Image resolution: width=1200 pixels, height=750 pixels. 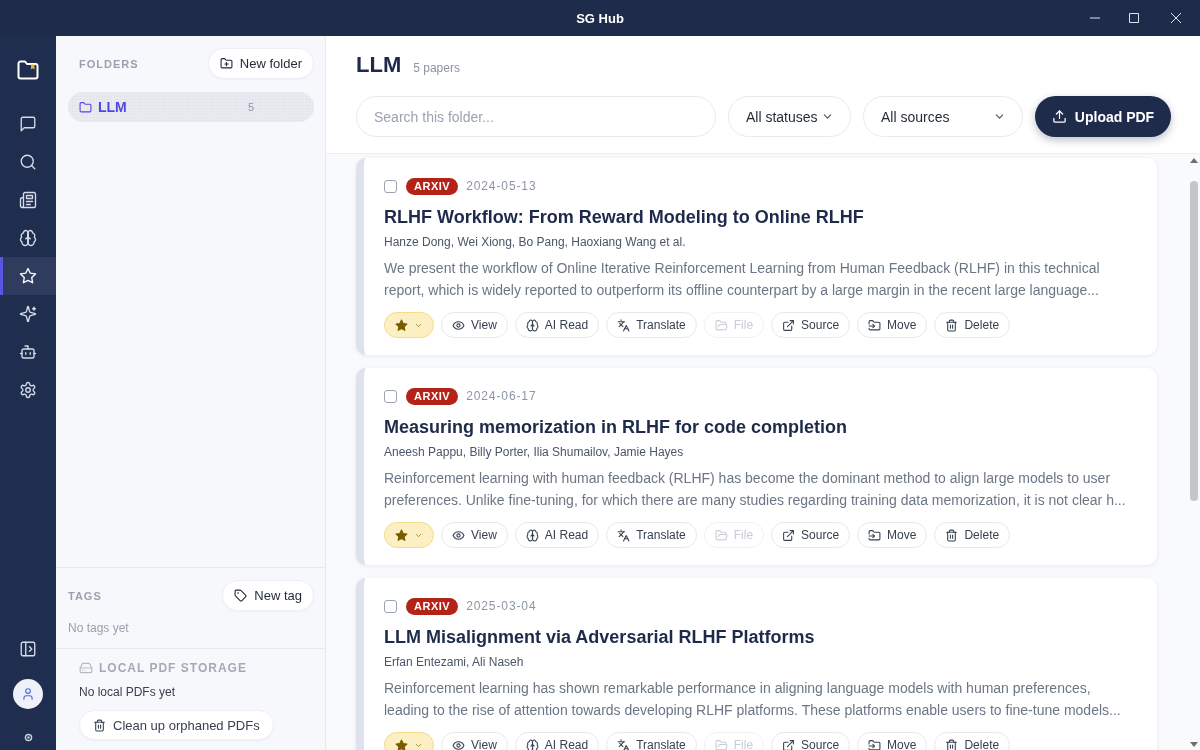 I want to click on folder-plus-icon, so click(x=226, y=63).